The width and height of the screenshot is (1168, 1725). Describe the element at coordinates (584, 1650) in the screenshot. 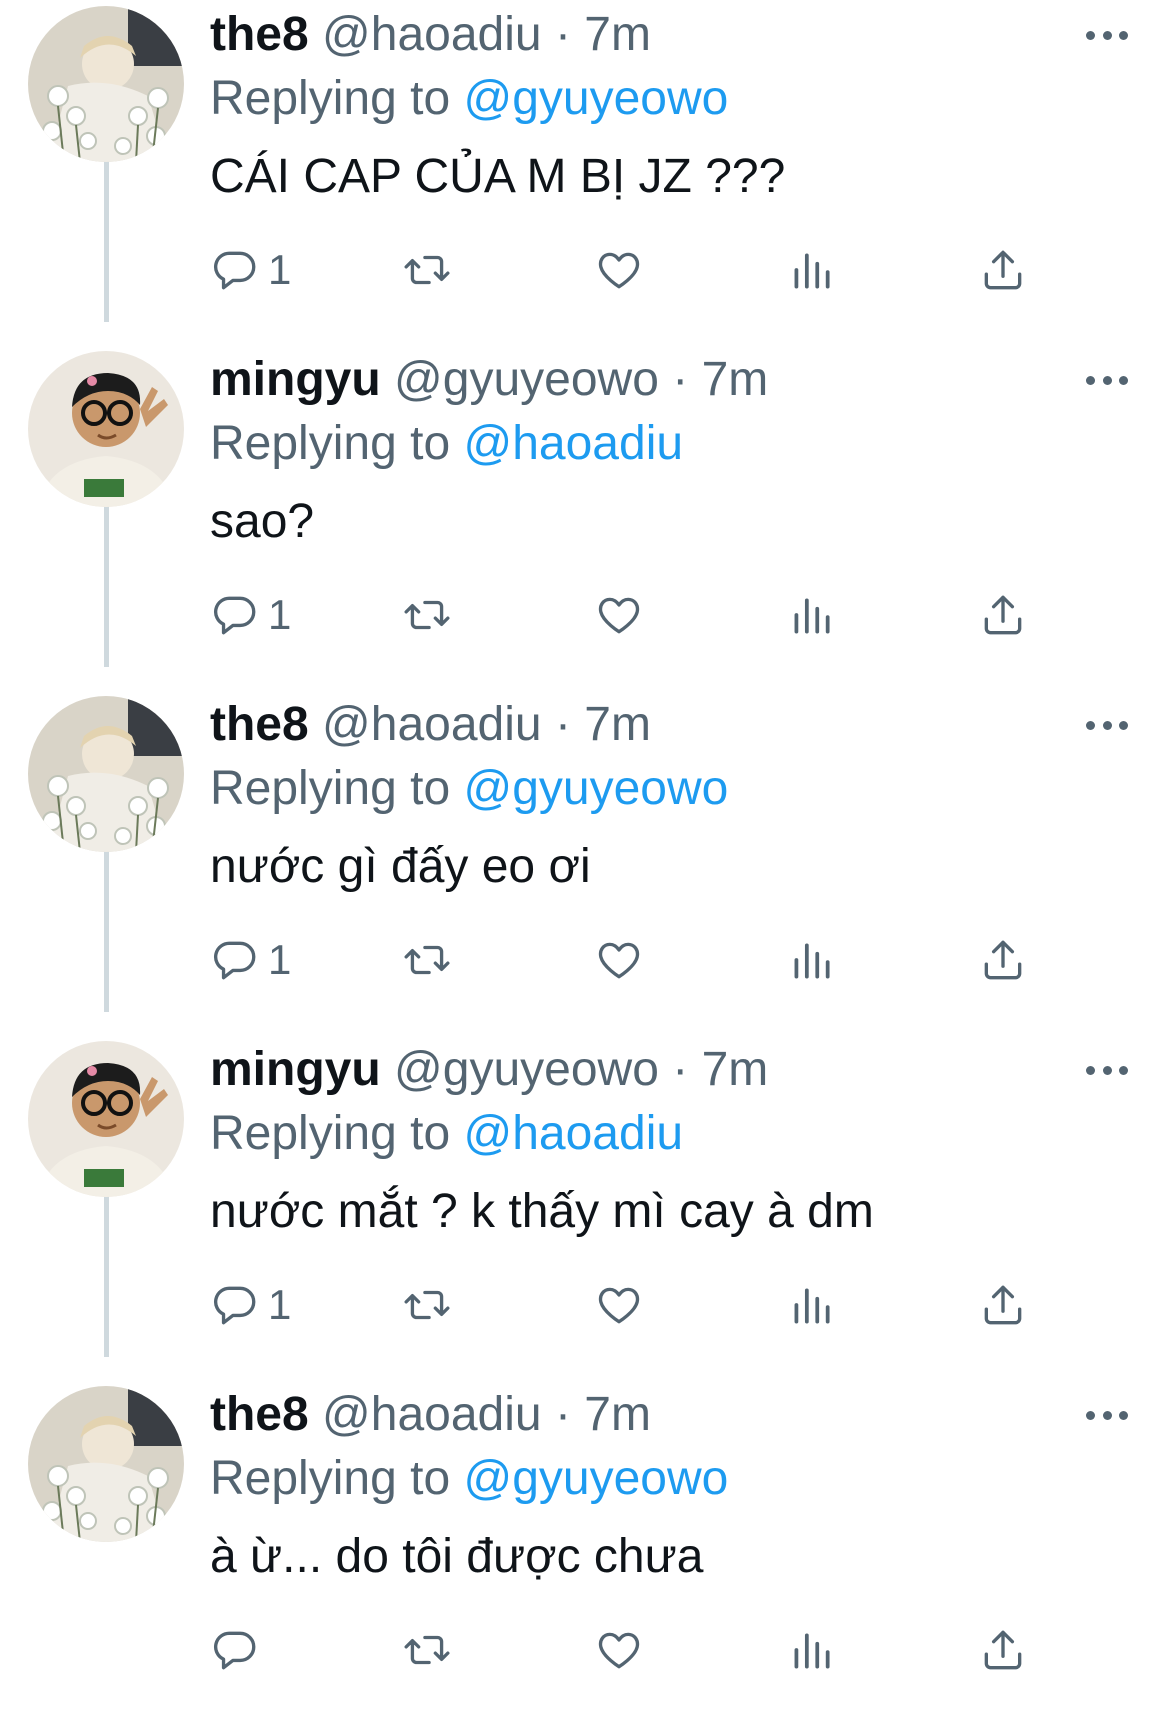

I see `tweet-actions` at that location.